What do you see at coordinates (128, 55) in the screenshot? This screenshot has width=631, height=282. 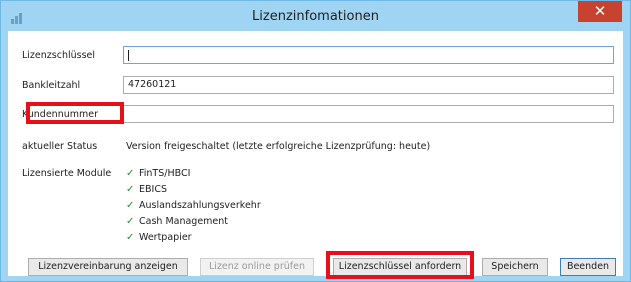 I see `text-caret` at bounding box center [128, 55].